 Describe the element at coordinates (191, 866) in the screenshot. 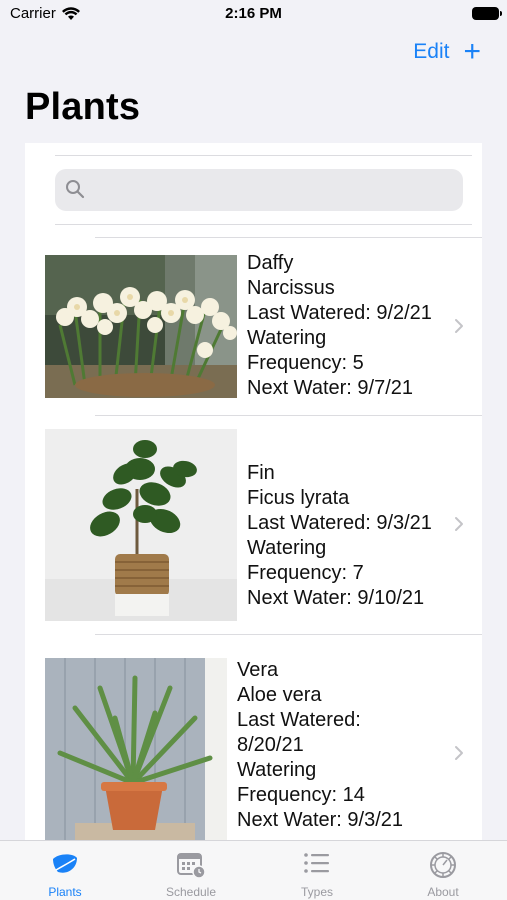

I see `calendar-clock-icon` at that location.